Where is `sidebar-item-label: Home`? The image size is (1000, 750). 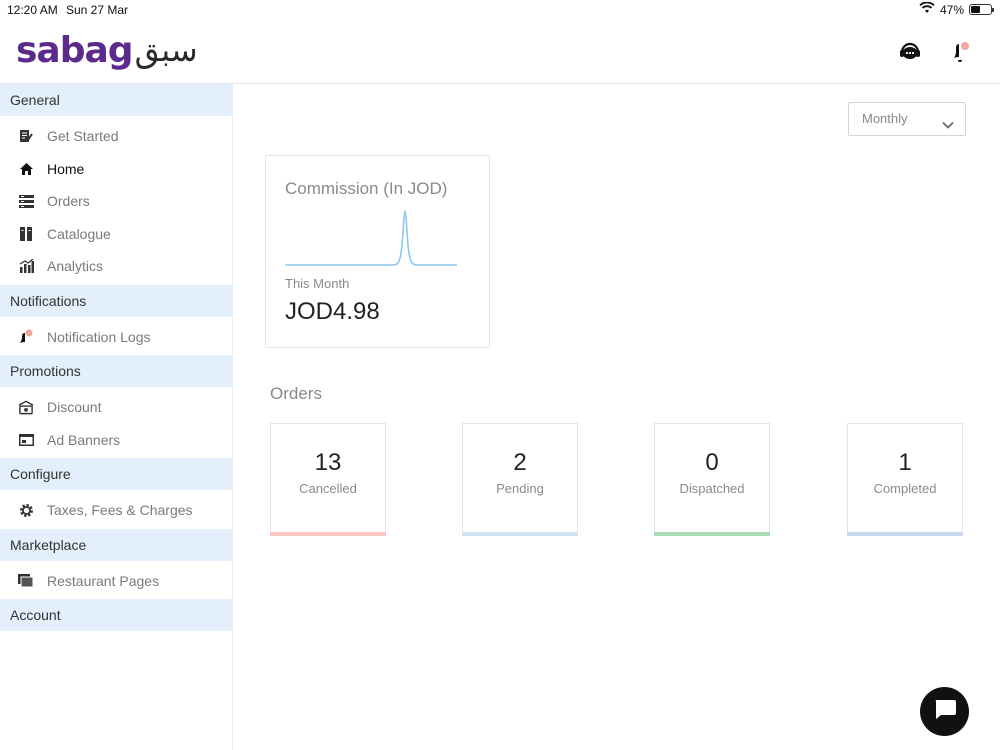
sidebar-item-label: Home is located at coordinates (66, 168).